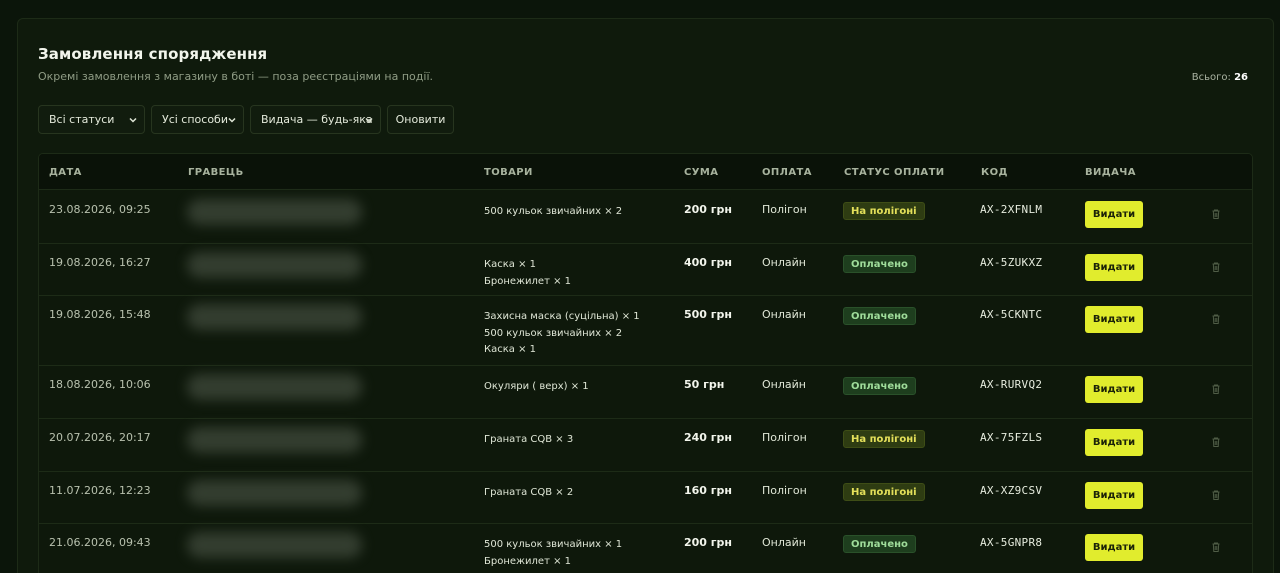 This screenshot has height=573, width=1280. I want to click on total-label: Всього:, so click(1211, 77).